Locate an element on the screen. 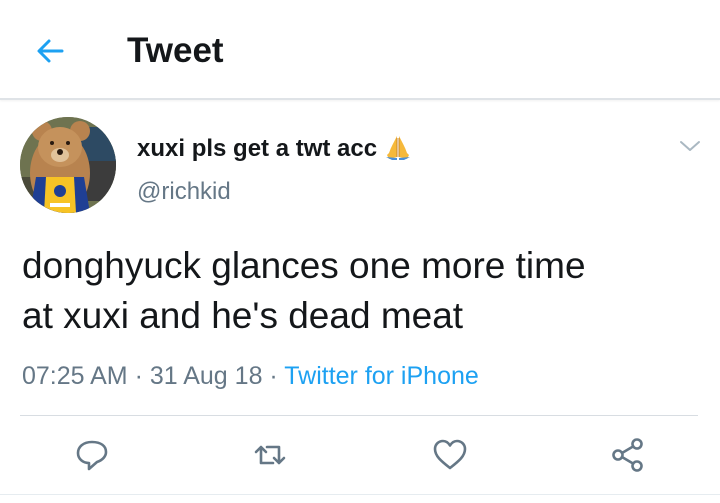  like-button is located at coordinates (450, 455).